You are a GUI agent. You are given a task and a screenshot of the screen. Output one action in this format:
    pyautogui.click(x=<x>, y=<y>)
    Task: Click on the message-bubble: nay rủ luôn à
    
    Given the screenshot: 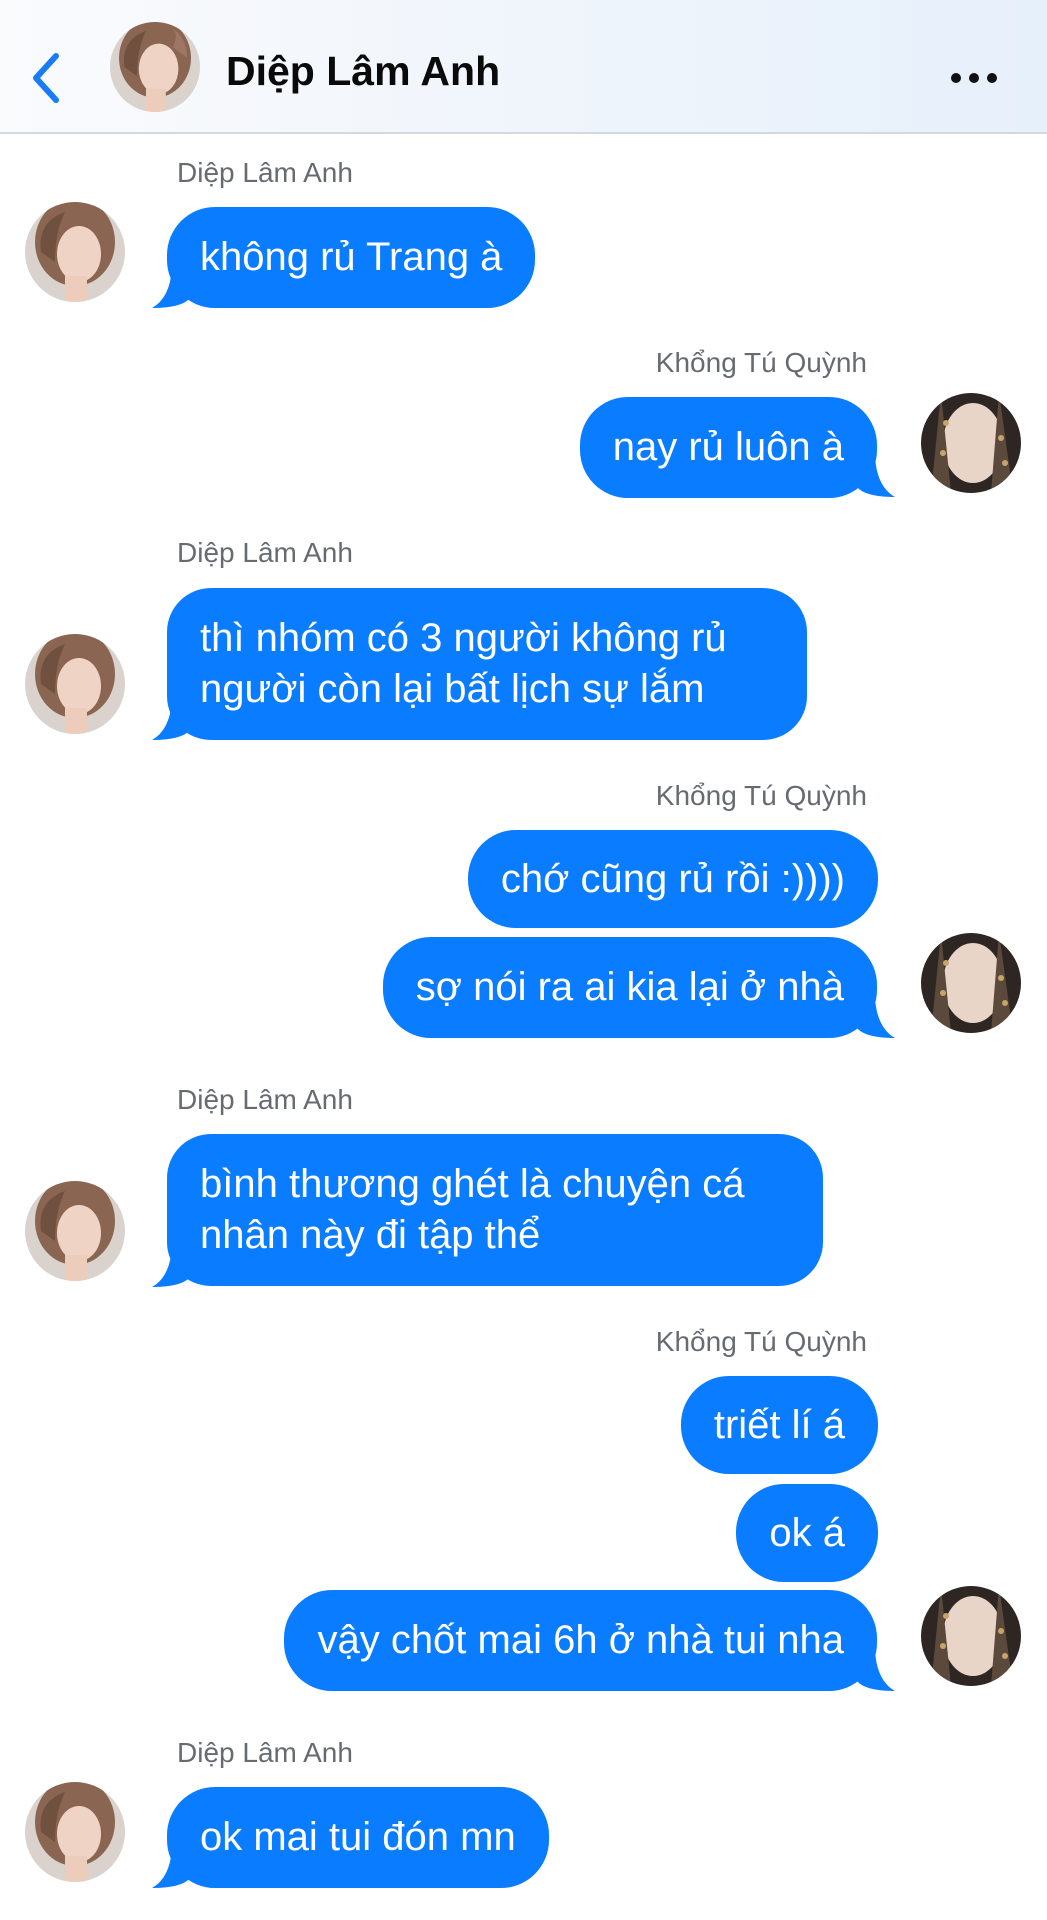 What is the action you would take?
    pyautogui.click(x=728, y=447)
    